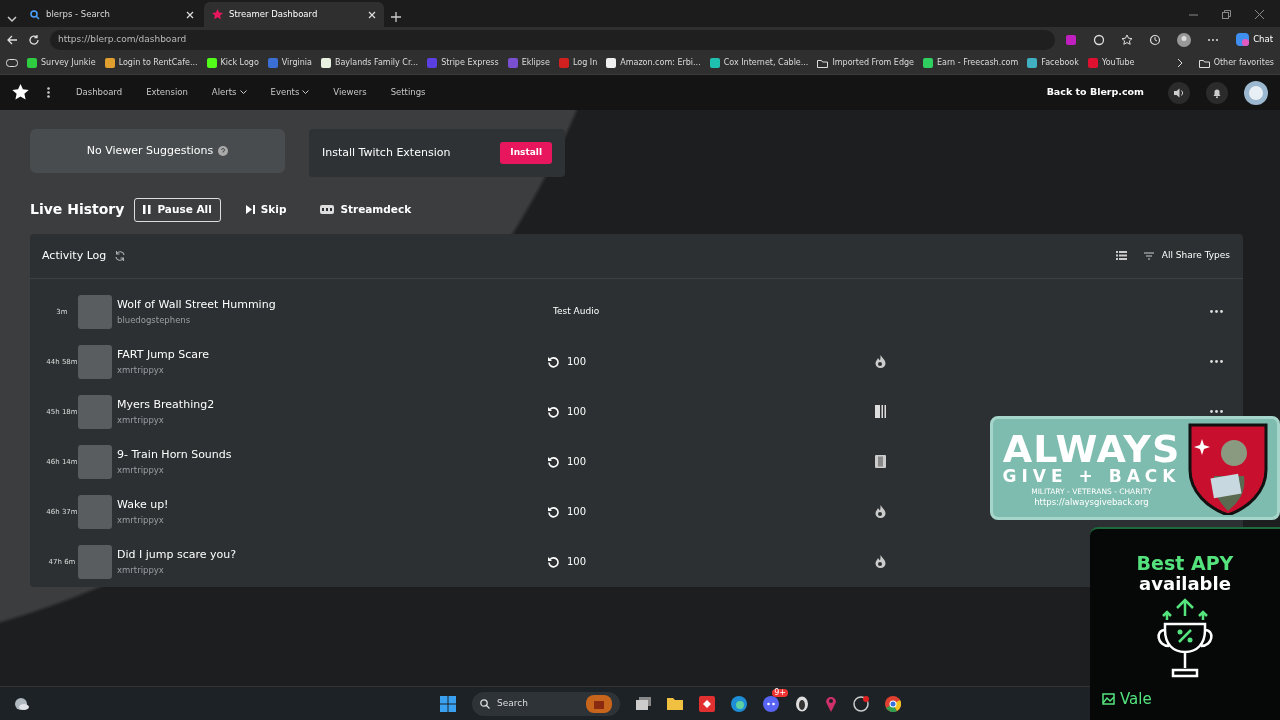 The height and width of the screenshot is (720, 1280). I want to click on nav-link: Extension, so click(167, 92).